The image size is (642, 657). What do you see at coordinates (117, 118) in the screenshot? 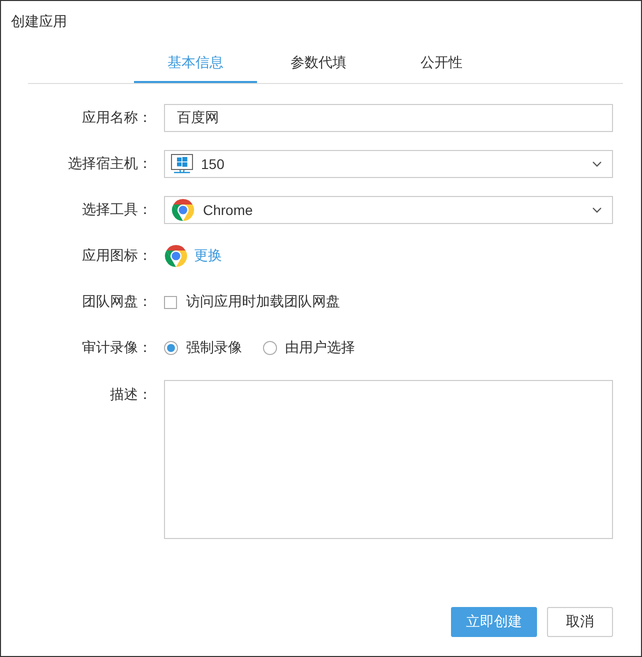
I see `field-label: 应用名称：` at bounding box center [117, 118].